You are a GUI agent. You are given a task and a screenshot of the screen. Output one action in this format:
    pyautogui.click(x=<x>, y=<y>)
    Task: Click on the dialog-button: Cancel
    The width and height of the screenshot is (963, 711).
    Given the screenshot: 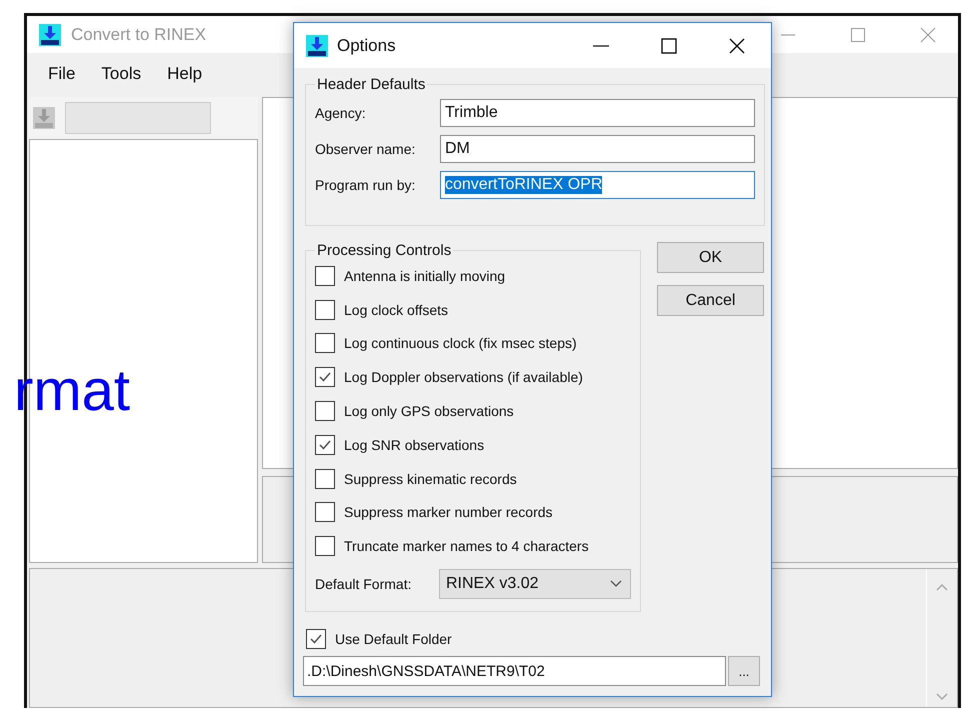 What is the action you would take?
    pyautogui.click(x=710, y=300)
    